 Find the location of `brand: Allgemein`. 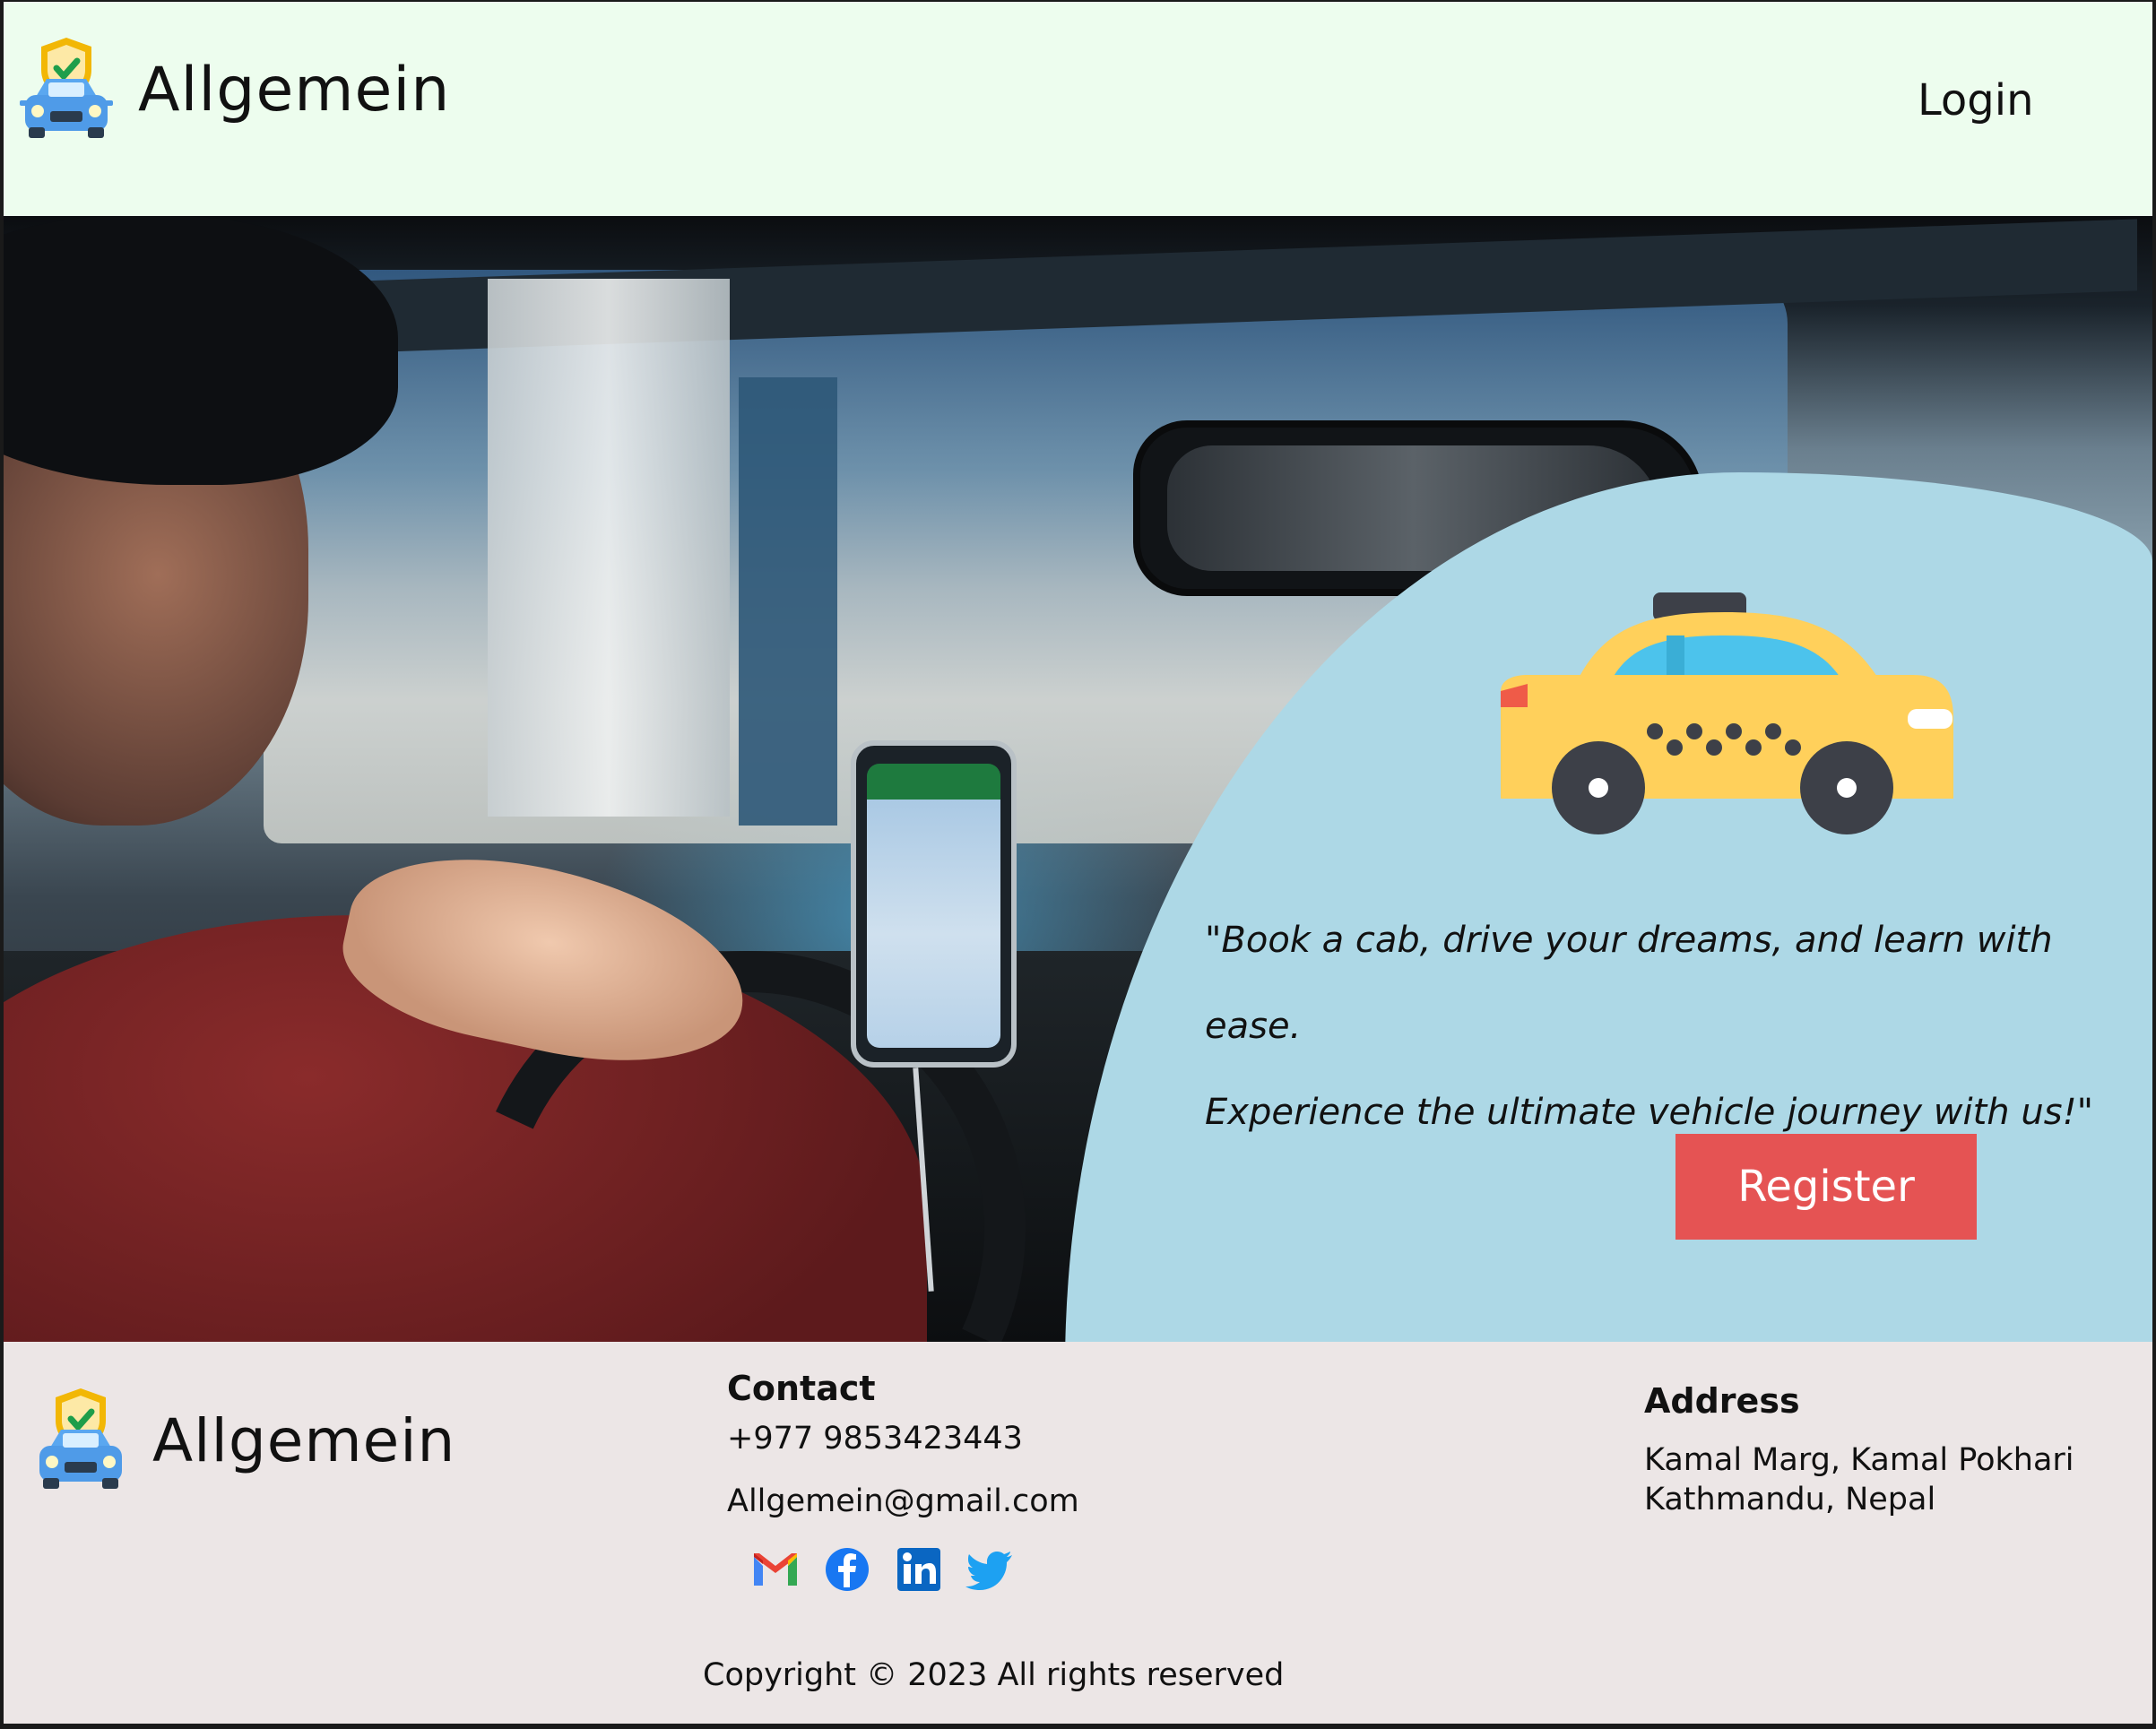

brand: Allgemein is located at coordinates (235, 90).